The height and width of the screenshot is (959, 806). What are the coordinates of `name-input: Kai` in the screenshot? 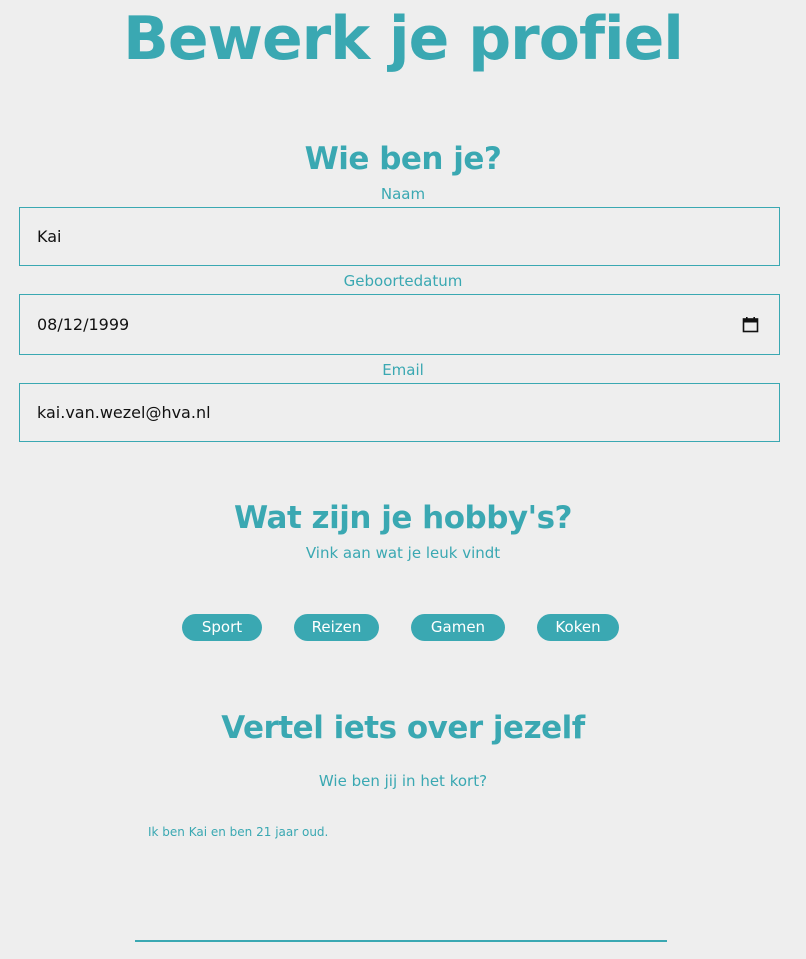 It's located at (399, 236).